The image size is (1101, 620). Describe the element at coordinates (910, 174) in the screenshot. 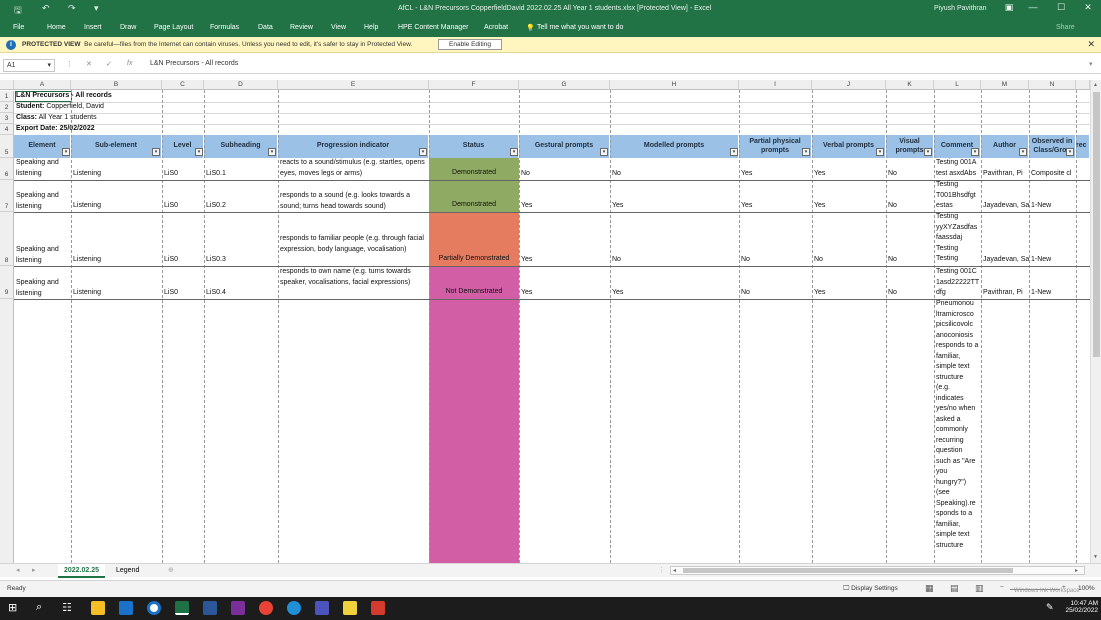

I see `row6-visual: No` at that location.